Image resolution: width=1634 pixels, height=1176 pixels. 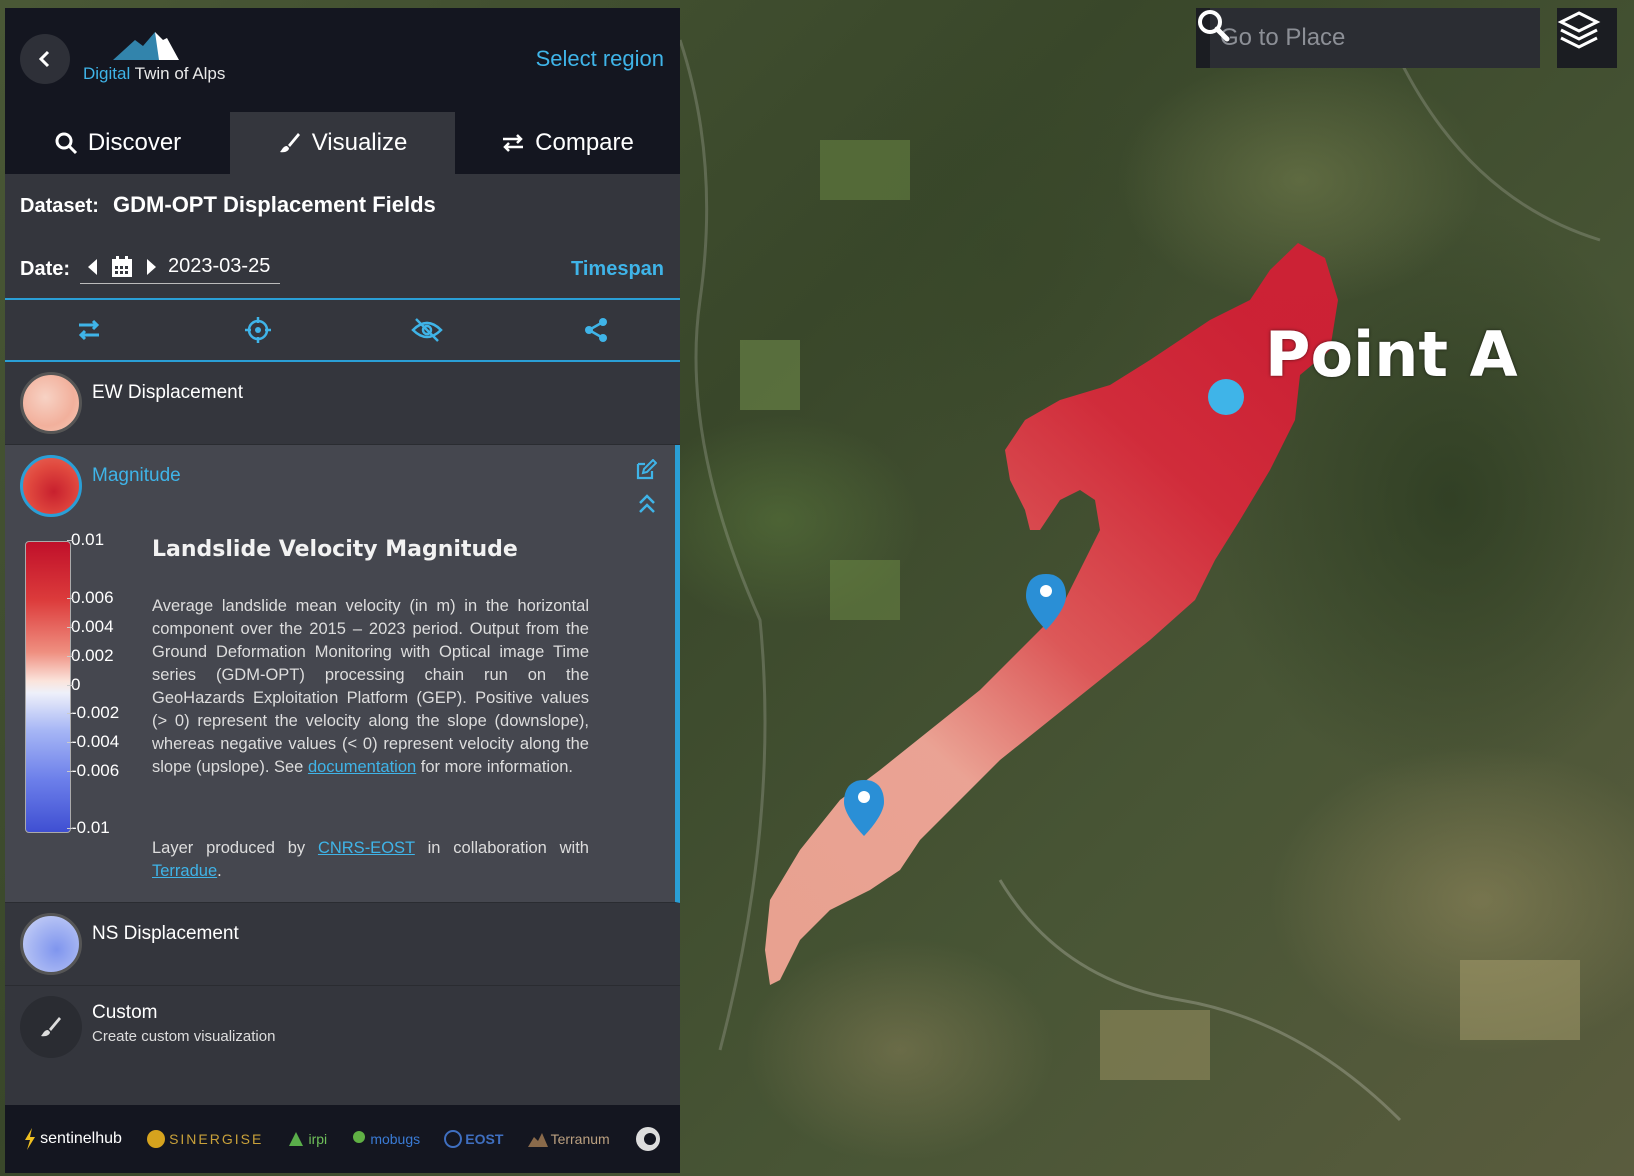 What do you see at coordinates (90, 626) in the screenshot?
I see `legend-tick: 0.004` at bounding box center [90, 626].